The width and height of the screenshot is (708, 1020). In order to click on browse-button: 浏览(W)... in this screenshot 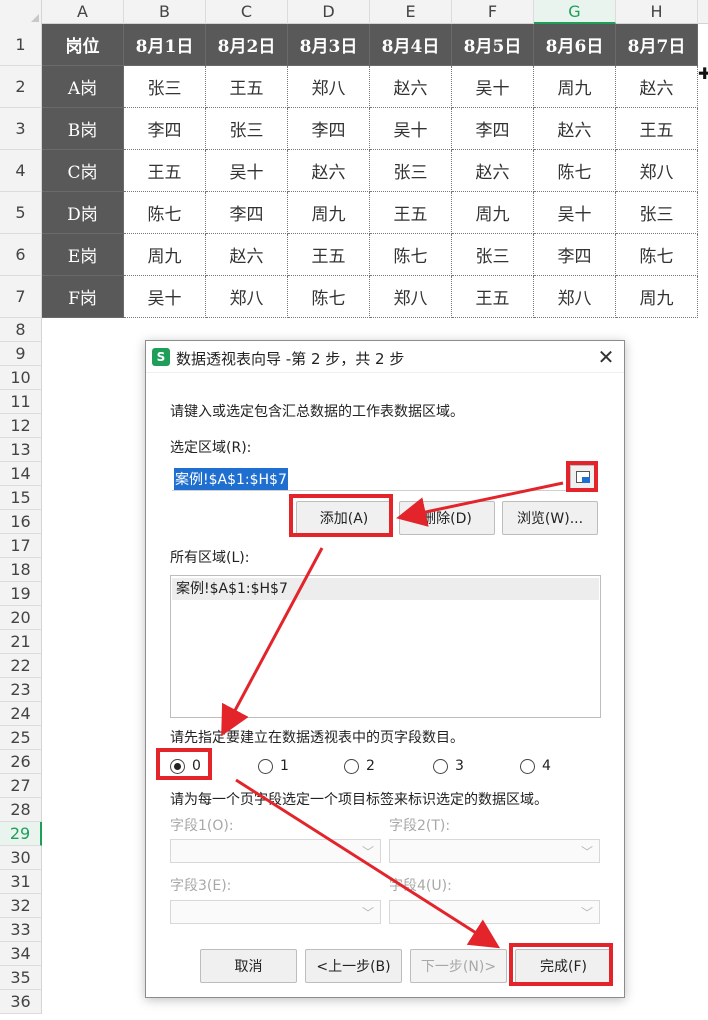, I will do `click(550, 518)`.